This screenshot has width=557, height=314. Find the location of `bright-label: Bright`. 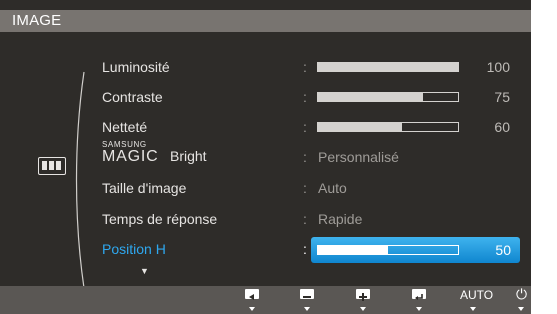

bright-label: Bright is located at coordinates (188, 156).